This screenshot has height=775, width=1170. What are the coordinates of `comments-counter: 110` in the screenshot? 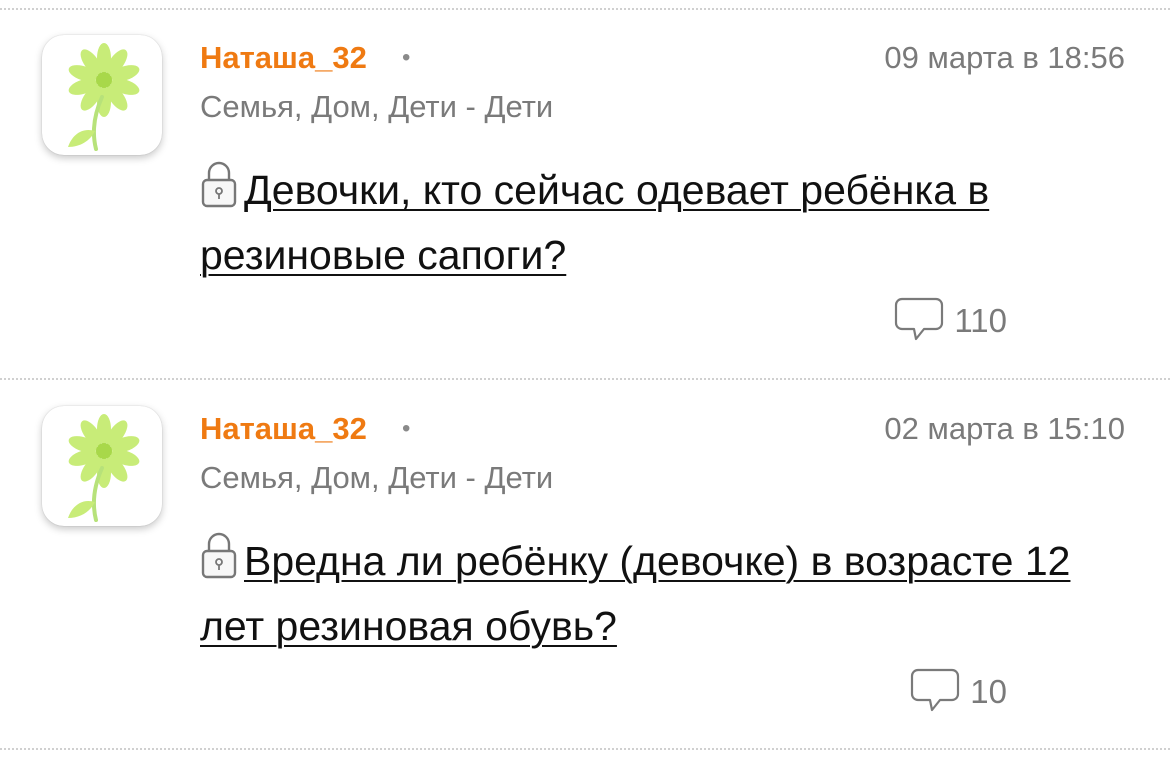 It's located at (950, 320).